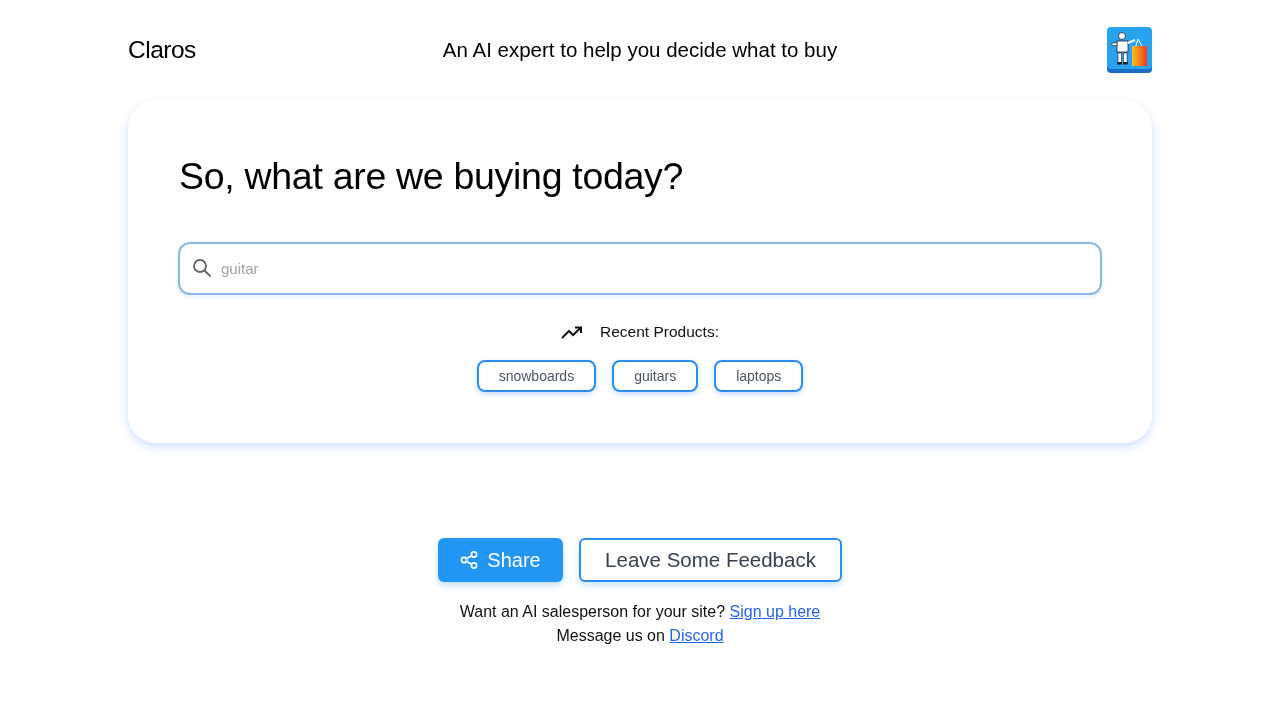  What do you see at coordinates (640, 268) in the screenshot?
I see `search-field: guitar` at bounding box center [640, 268].